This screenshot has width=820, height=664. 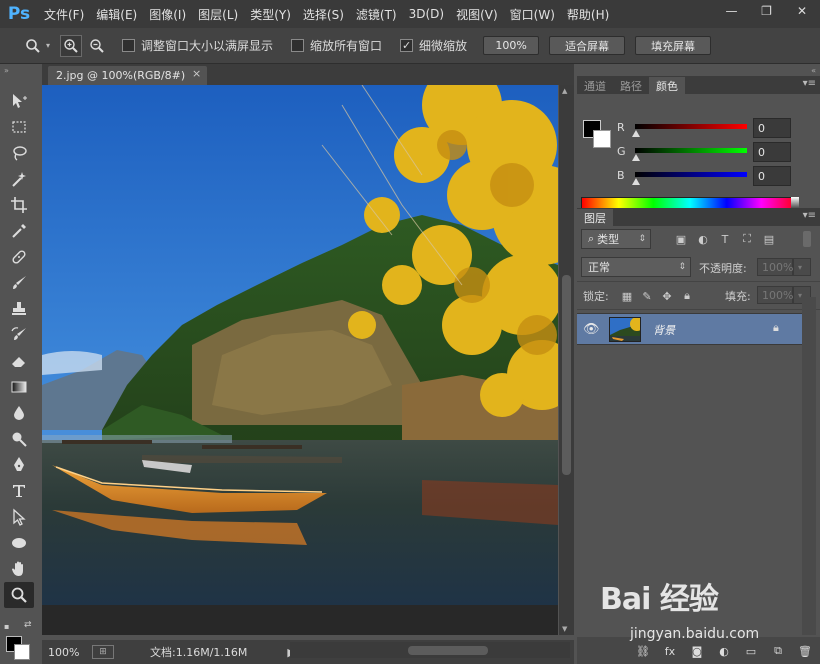 What do you see at coordinates (22, 652) in the screenshot?
I see `background-color-swatch` at bounding box center [22, 652].